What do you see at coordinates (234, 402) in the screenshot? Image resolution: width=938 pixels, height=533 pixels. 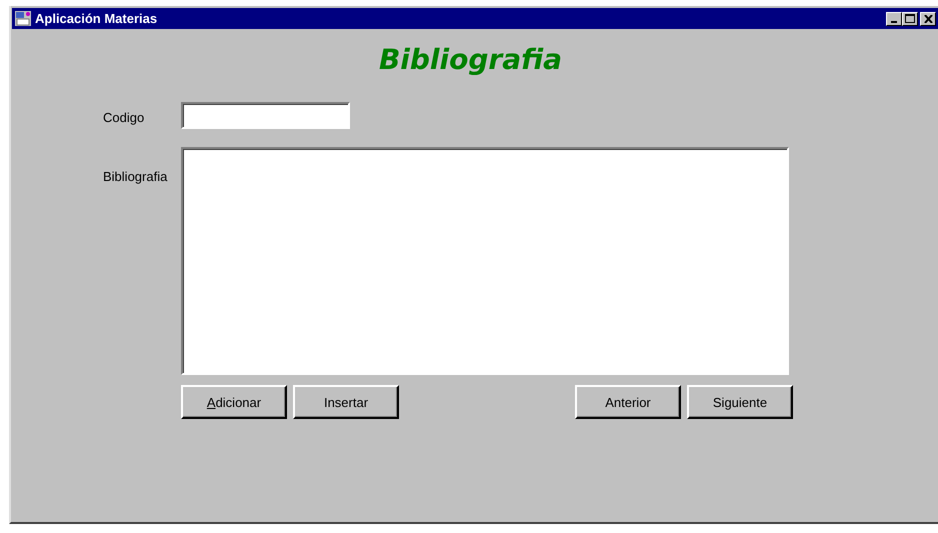 I see `form-button: Adicionar` at bounding box center [234, 402].